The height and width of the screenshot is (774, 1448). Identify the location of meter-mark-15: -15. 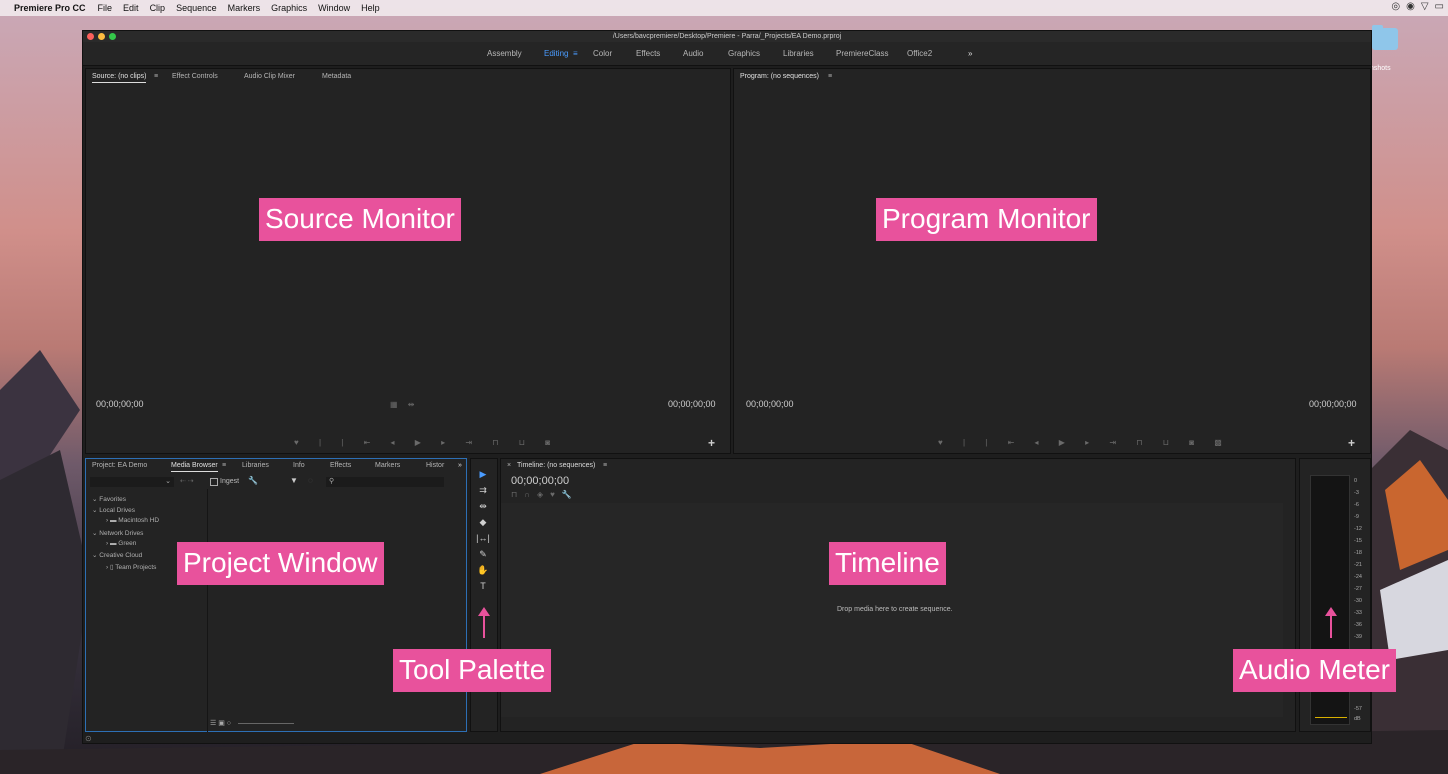
(1358, 541).